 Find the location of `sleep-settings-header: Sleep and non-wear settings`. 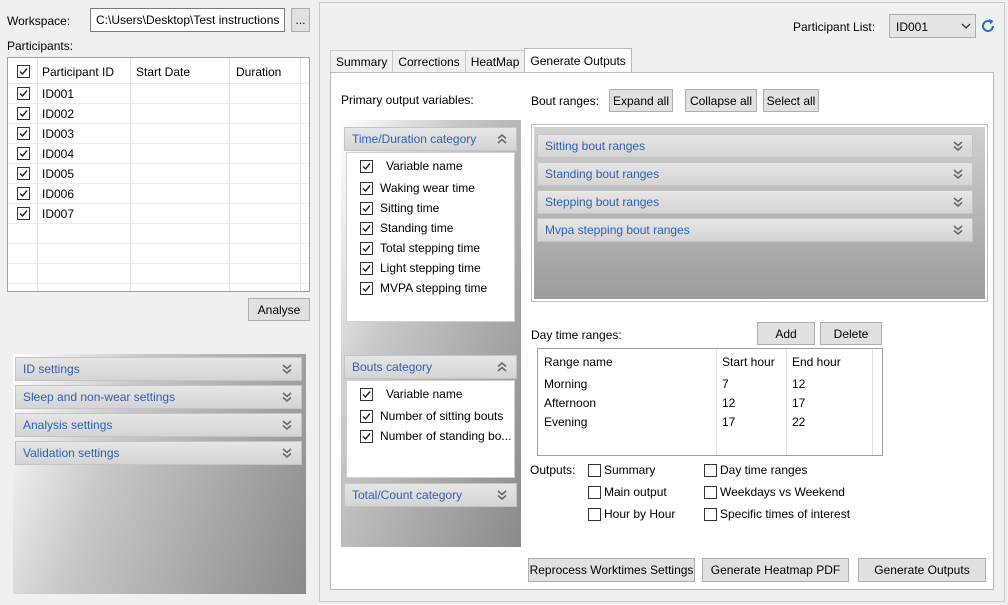

sleep-settings-header: Sleep and non-wear settings is located at coordinates (158, 397).